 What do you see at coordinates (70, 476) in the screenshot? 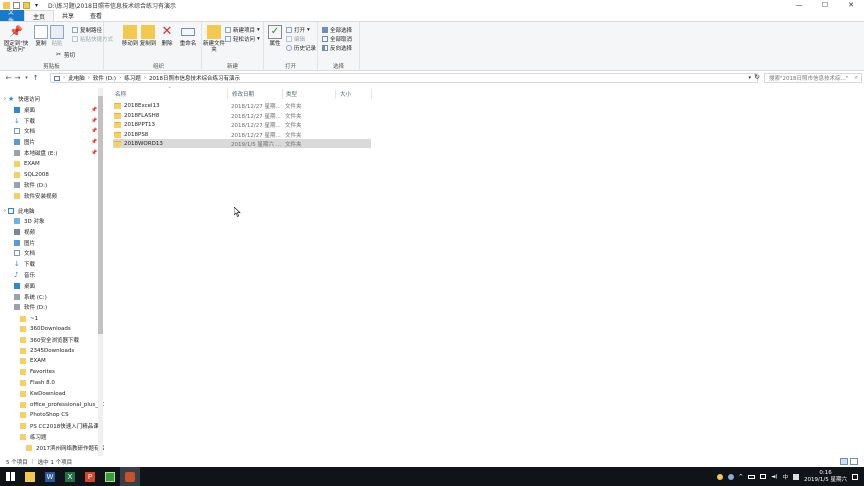
I see `taskbar-excel: X` at bounding box center [70, 476].